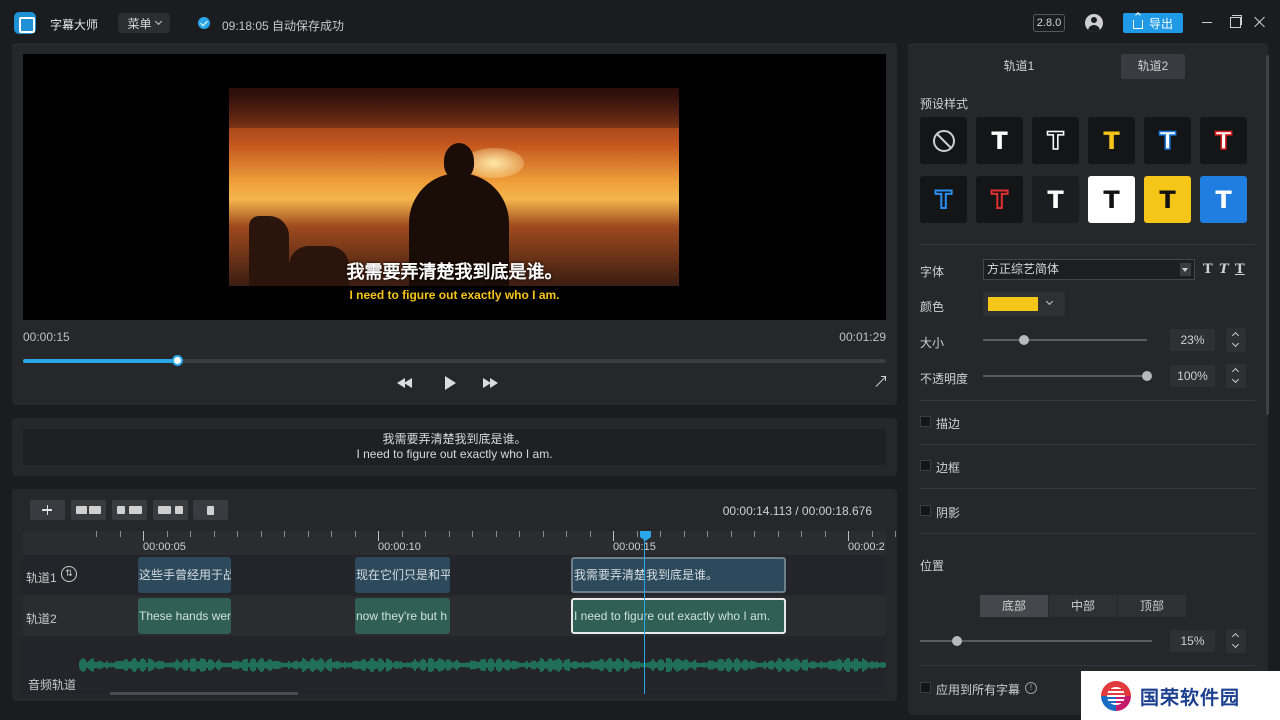 The image size is (1280, 720). What do you see at coordinates (482, 665) in the screenshot?
I see `audio-waveform` at bounding box center [482, 665].